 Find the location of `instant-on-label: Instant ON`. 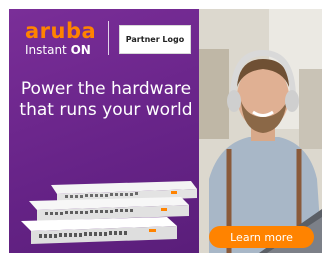

instant-on-label: Instant ON is located at coordinates (60, 50).